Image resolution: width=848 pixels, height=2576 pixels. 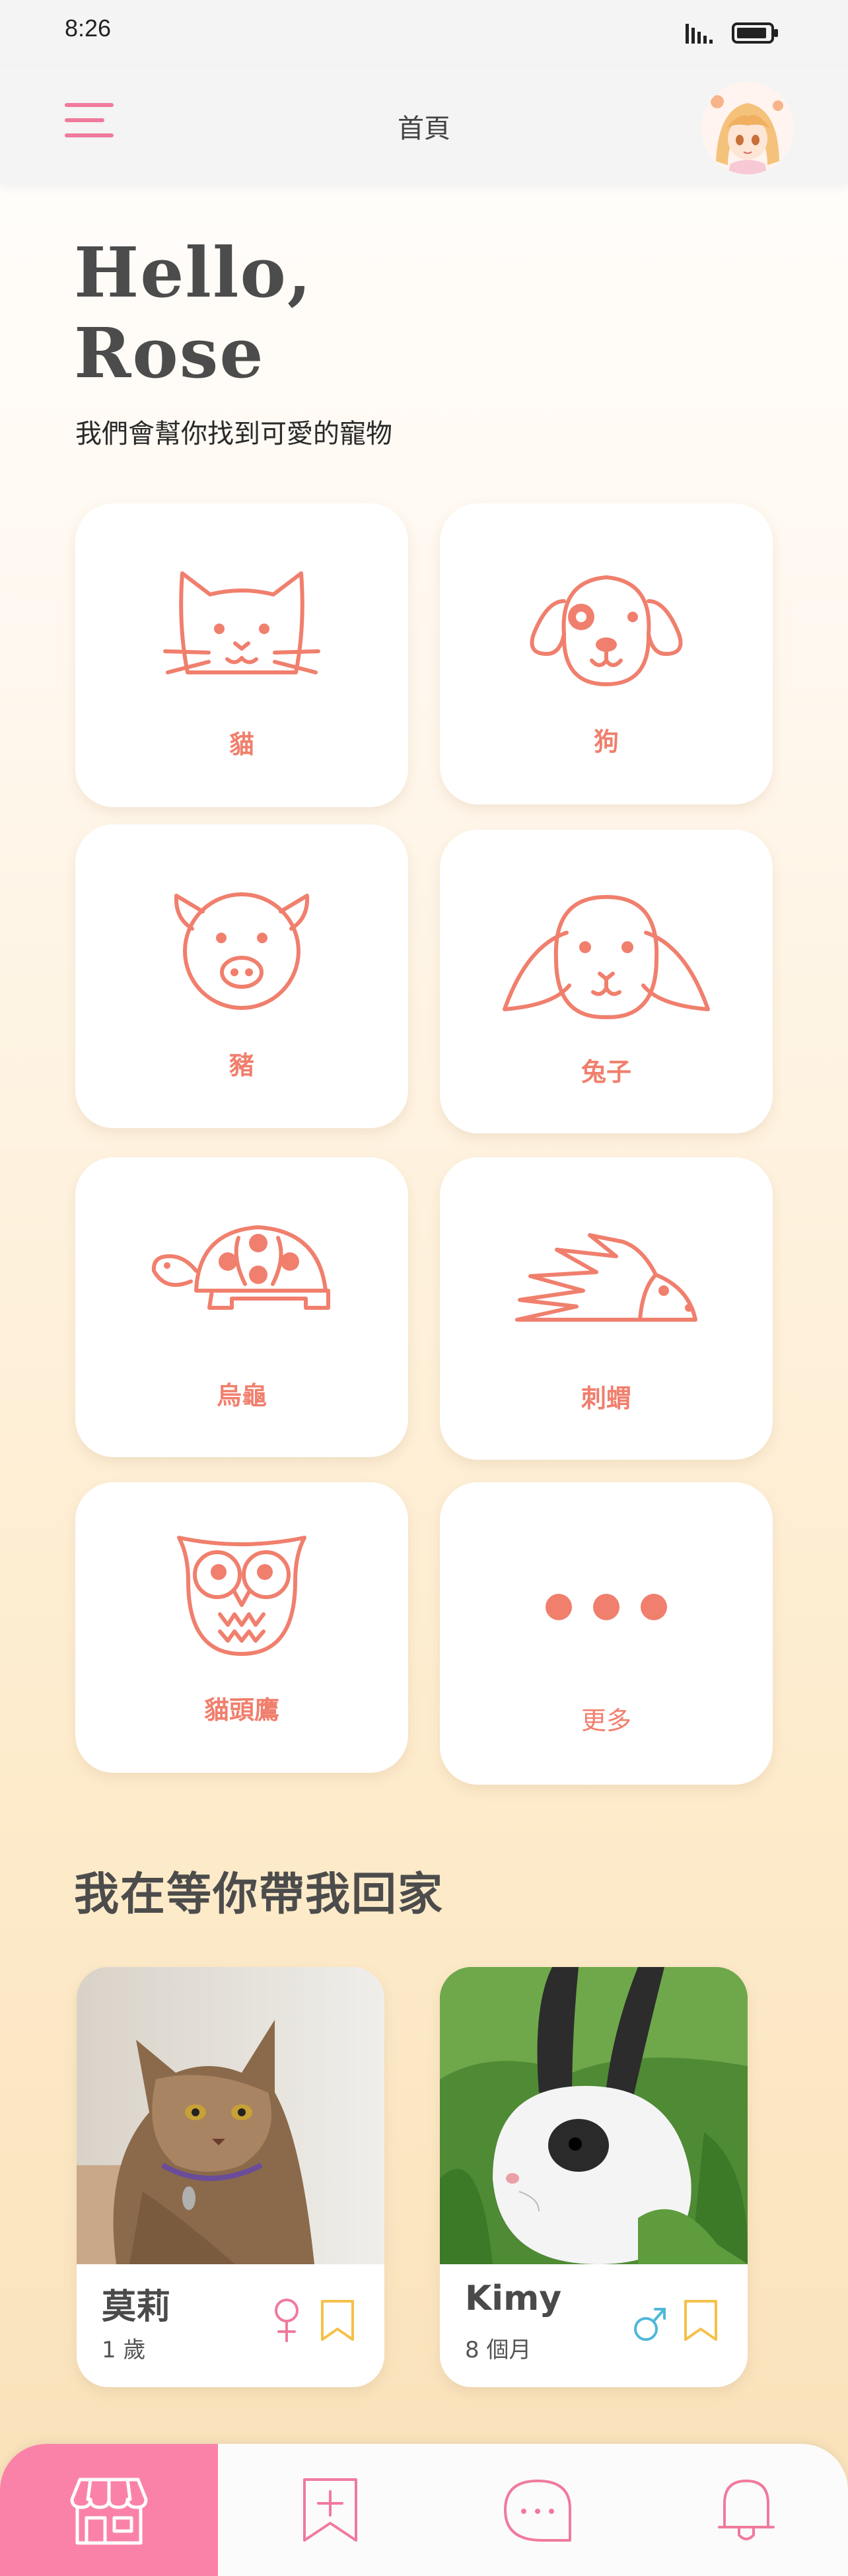 I want to click on turtle-icon, so click(x=240, y=1267).